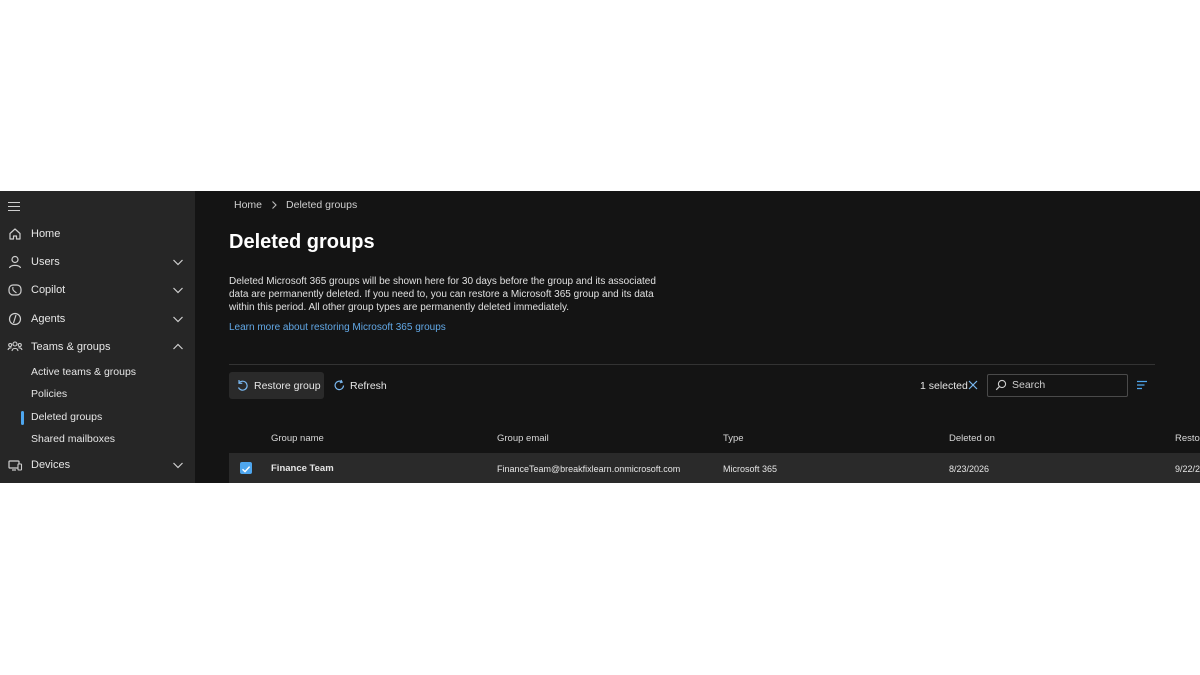  I want to click on filter-icon, so click(1142, 385).